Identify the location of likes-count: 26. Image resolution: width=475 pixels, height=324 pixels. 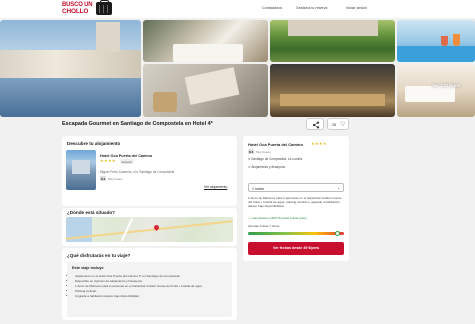
(334, 125).